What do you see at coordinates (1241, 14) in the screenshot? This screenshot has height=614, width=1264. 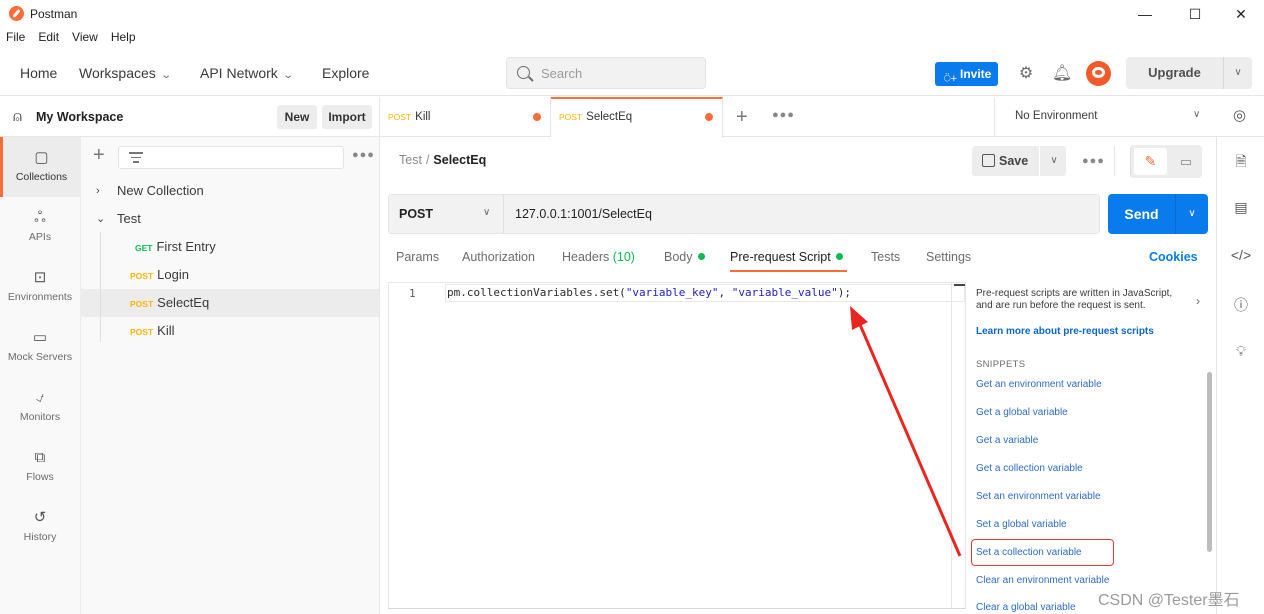 I see `close-button: ✕` at bounding box center [1241, 14].